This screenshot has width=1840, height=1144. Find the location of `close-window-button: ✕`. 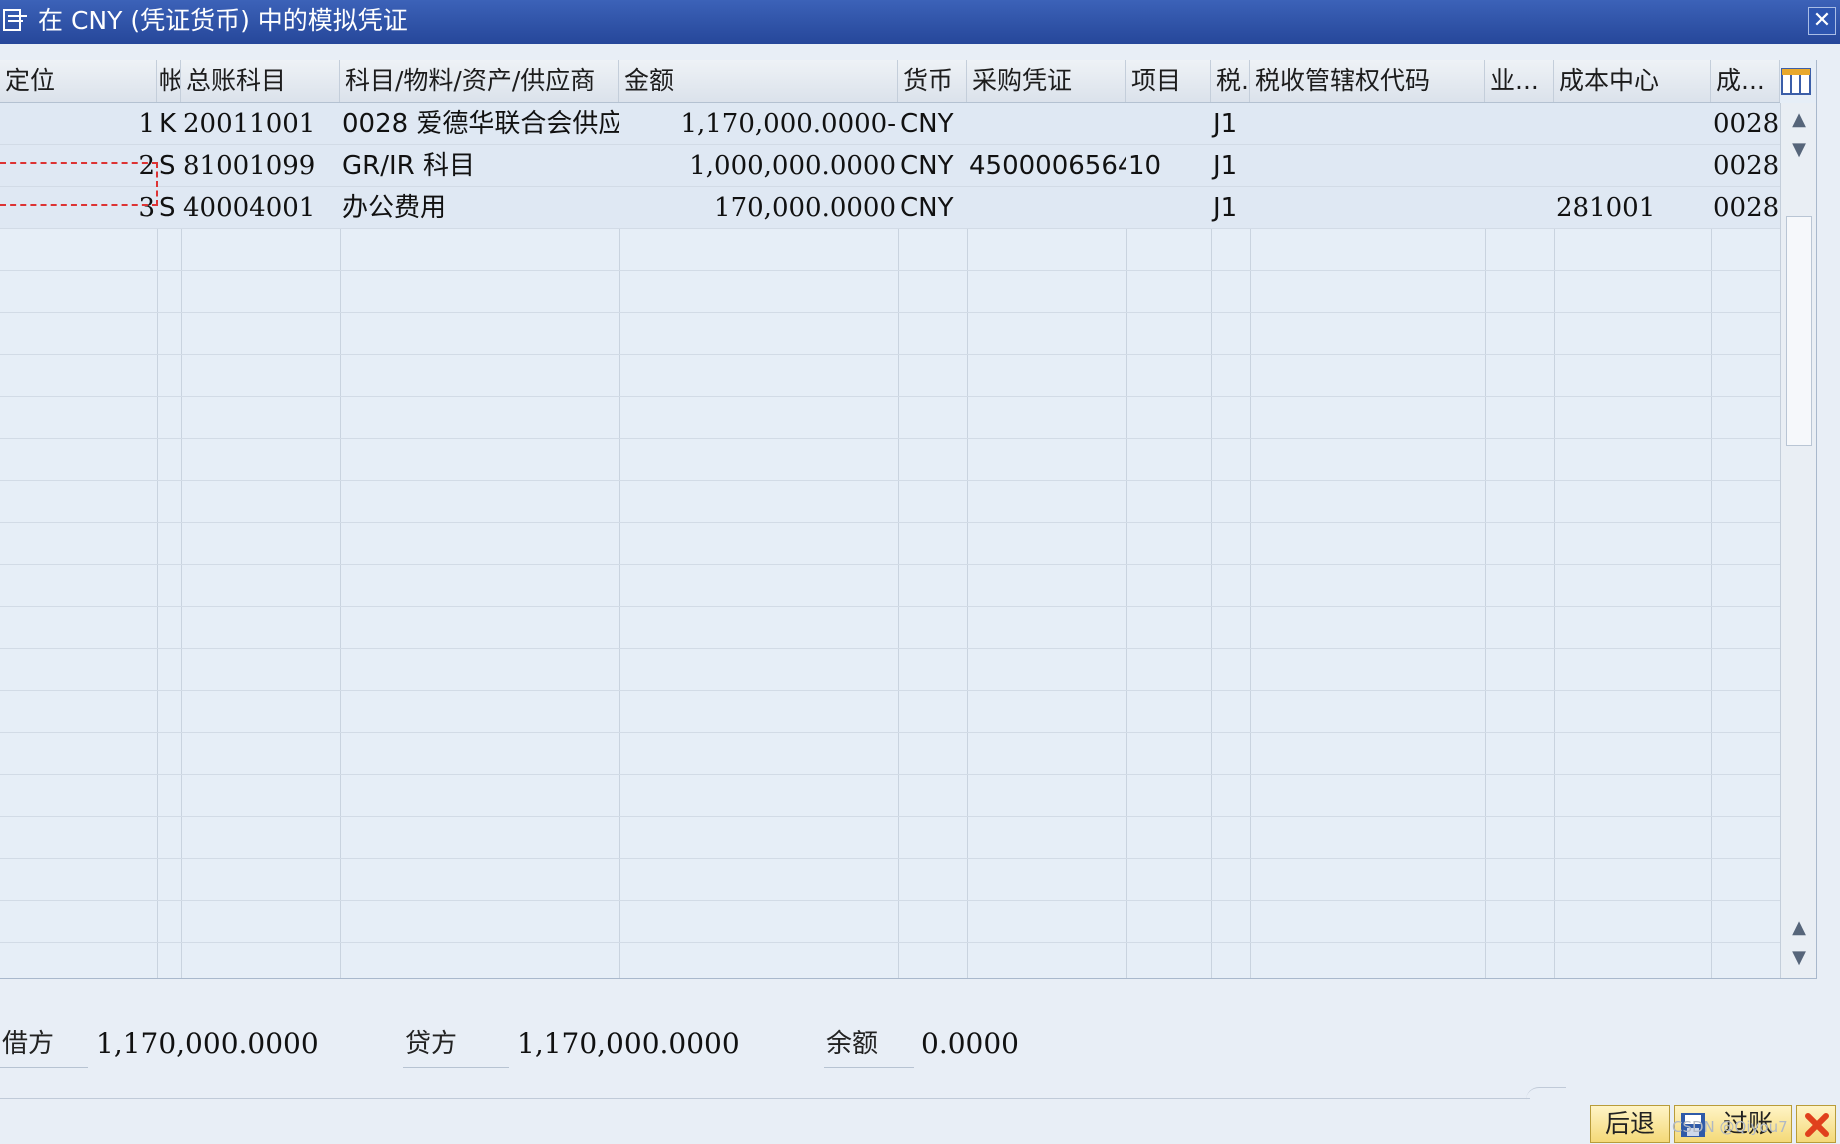

close-window-button: ✕ is located at coordinates (1822, 21).